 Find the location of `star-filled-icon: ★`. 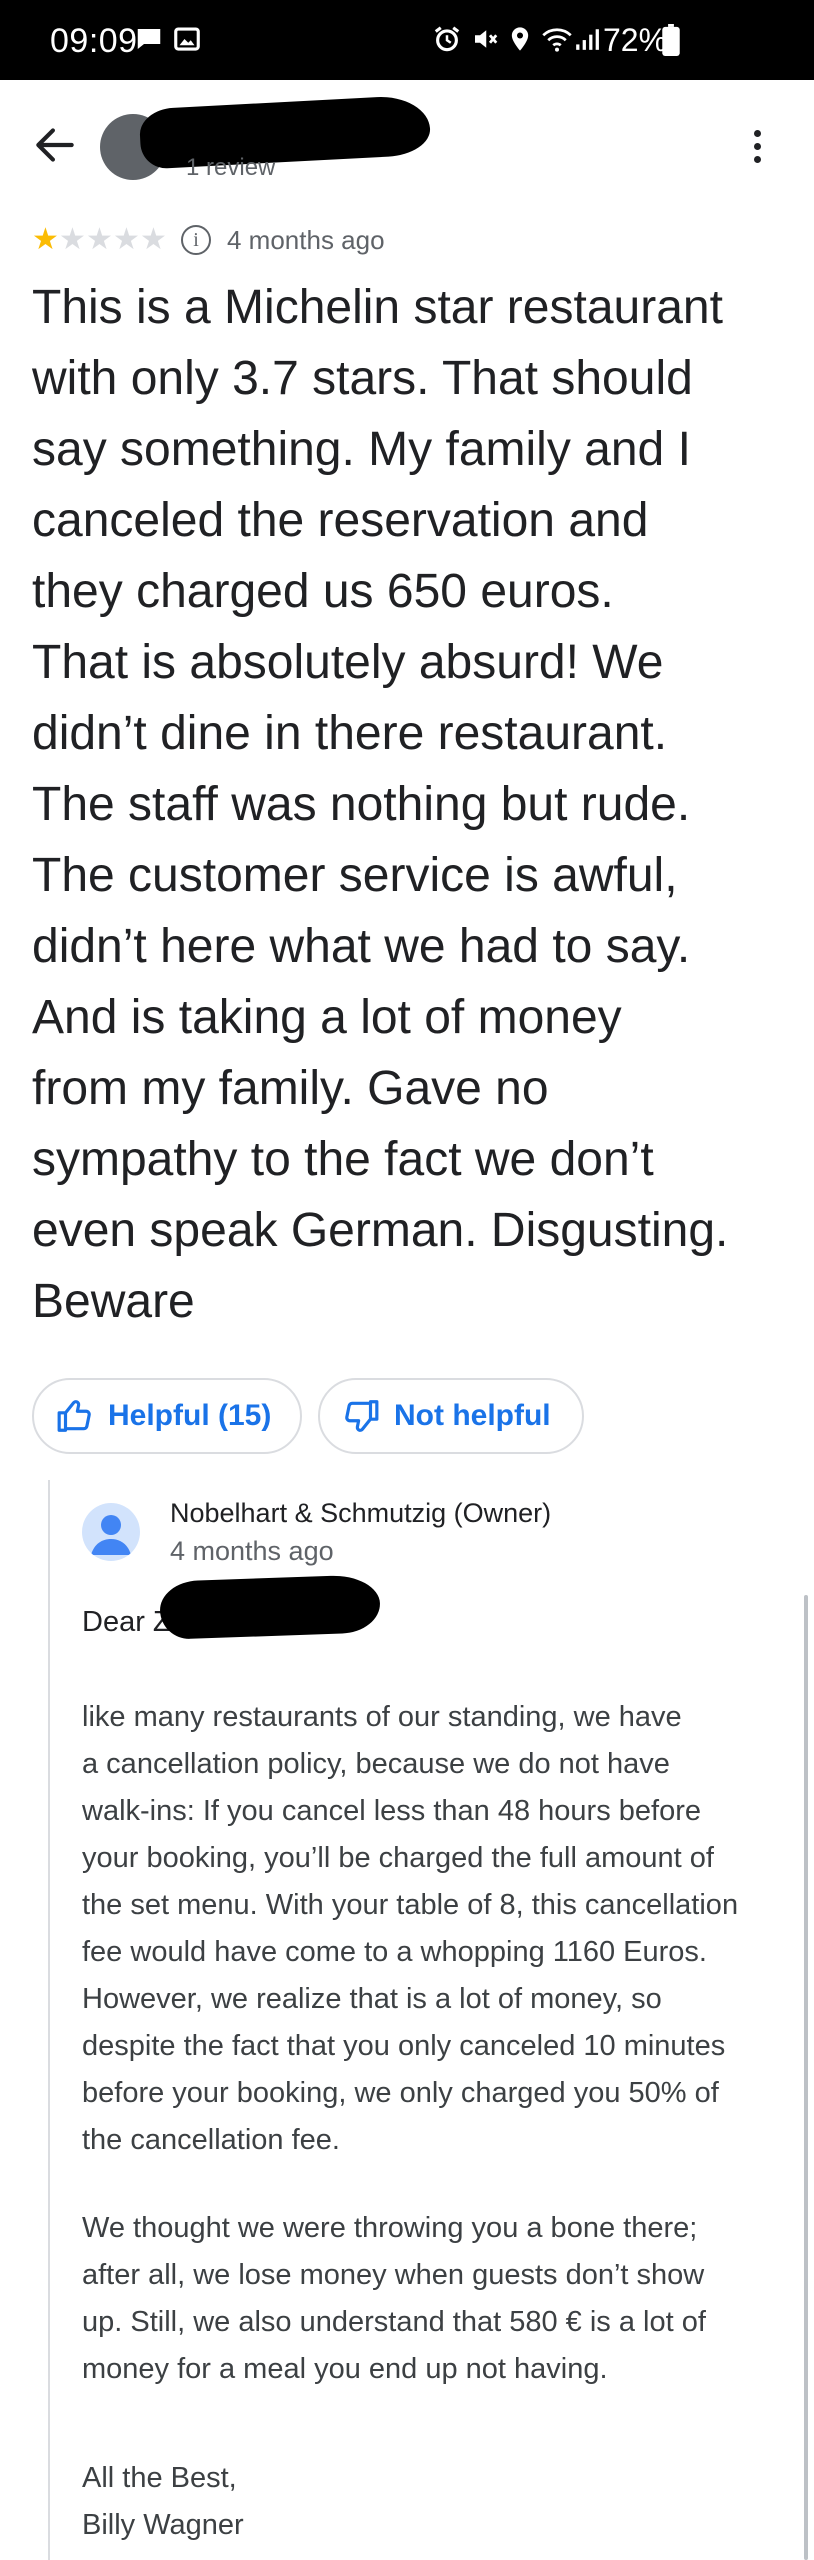

star-filled-icon: ★ is located at coordinates (45, 239).